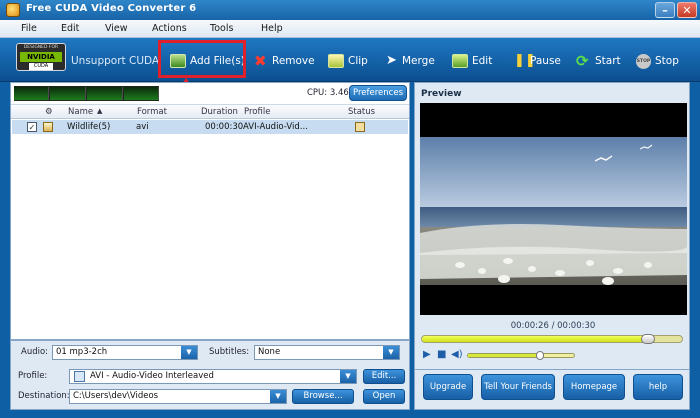 The height and width of the screenshot is (418, 700). Describe the element at coordinates (441, 94) in the screenshot. I see `preview-title: Preview` at that location.